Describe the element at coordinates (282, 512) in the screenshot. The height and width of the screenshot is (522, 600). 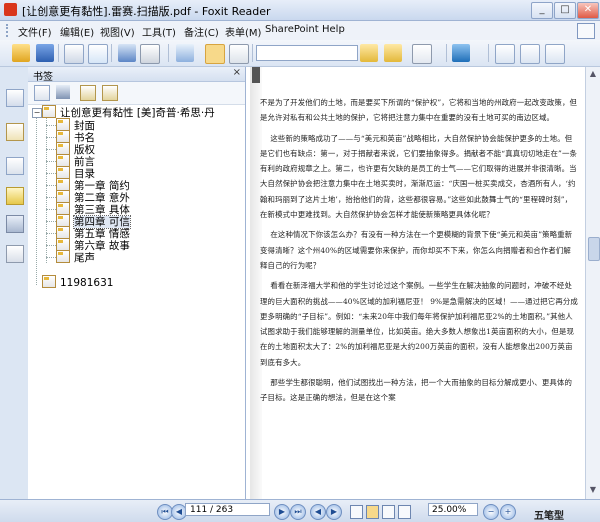
I see `next-page-icon: ▶` at that location.